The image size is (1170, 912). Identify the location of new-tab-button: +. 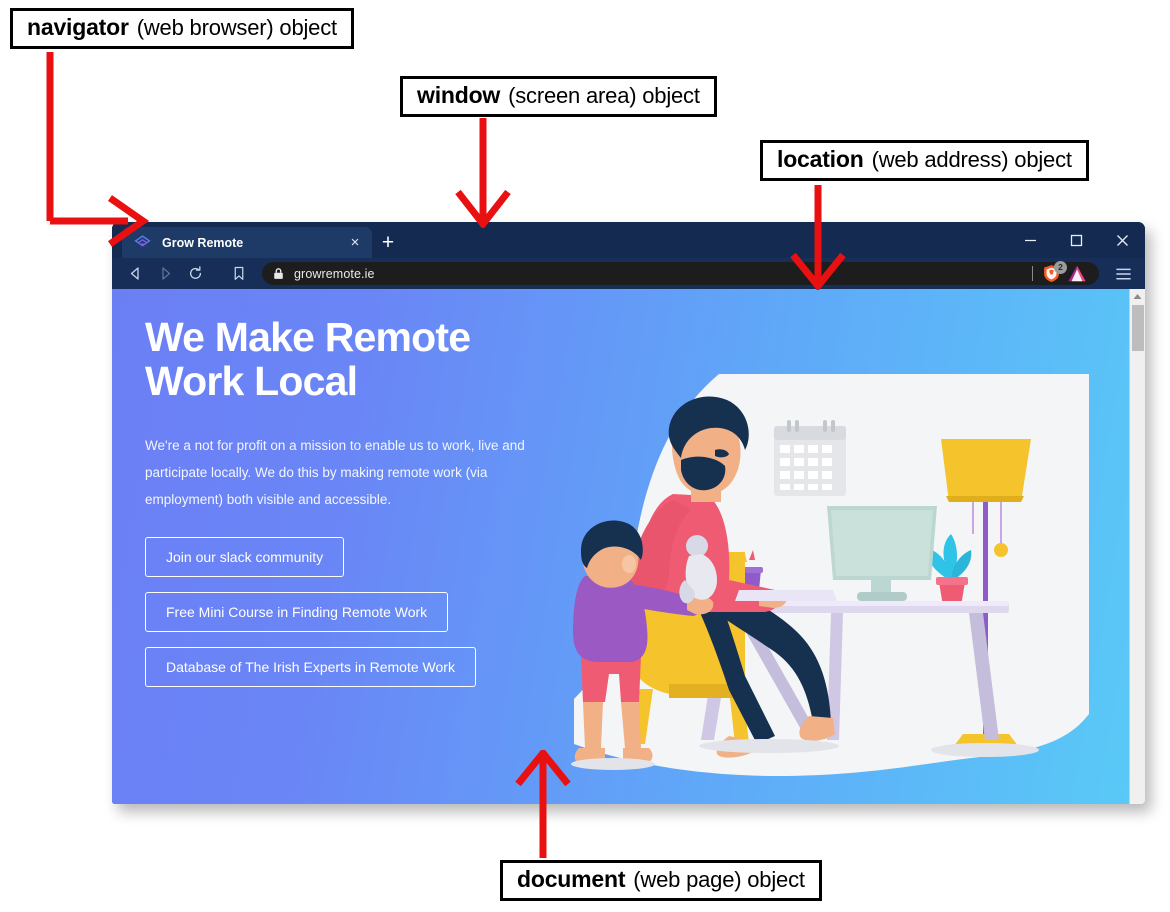
(388, 242).